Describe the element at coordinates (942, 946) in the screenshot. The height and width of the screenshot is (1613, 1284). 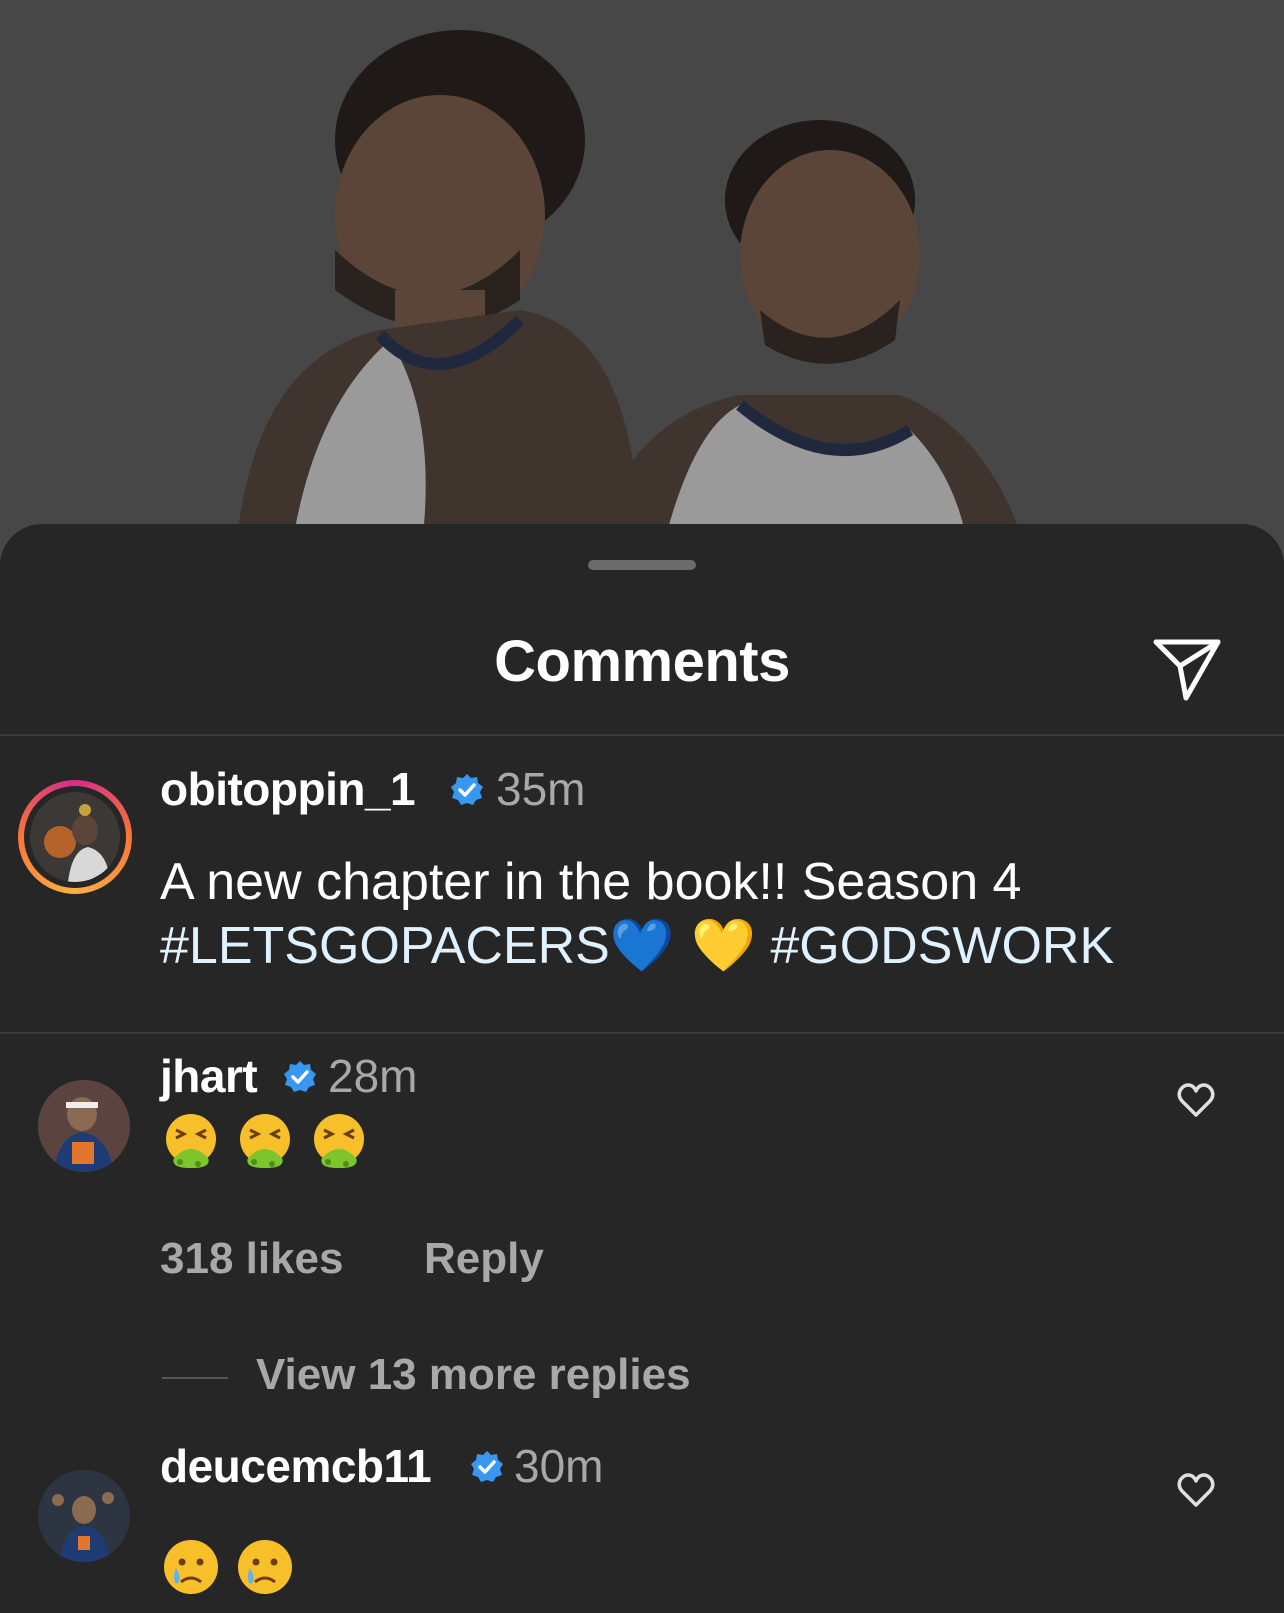
I see `hashtag-godswork: #GODSWORK` at that location.